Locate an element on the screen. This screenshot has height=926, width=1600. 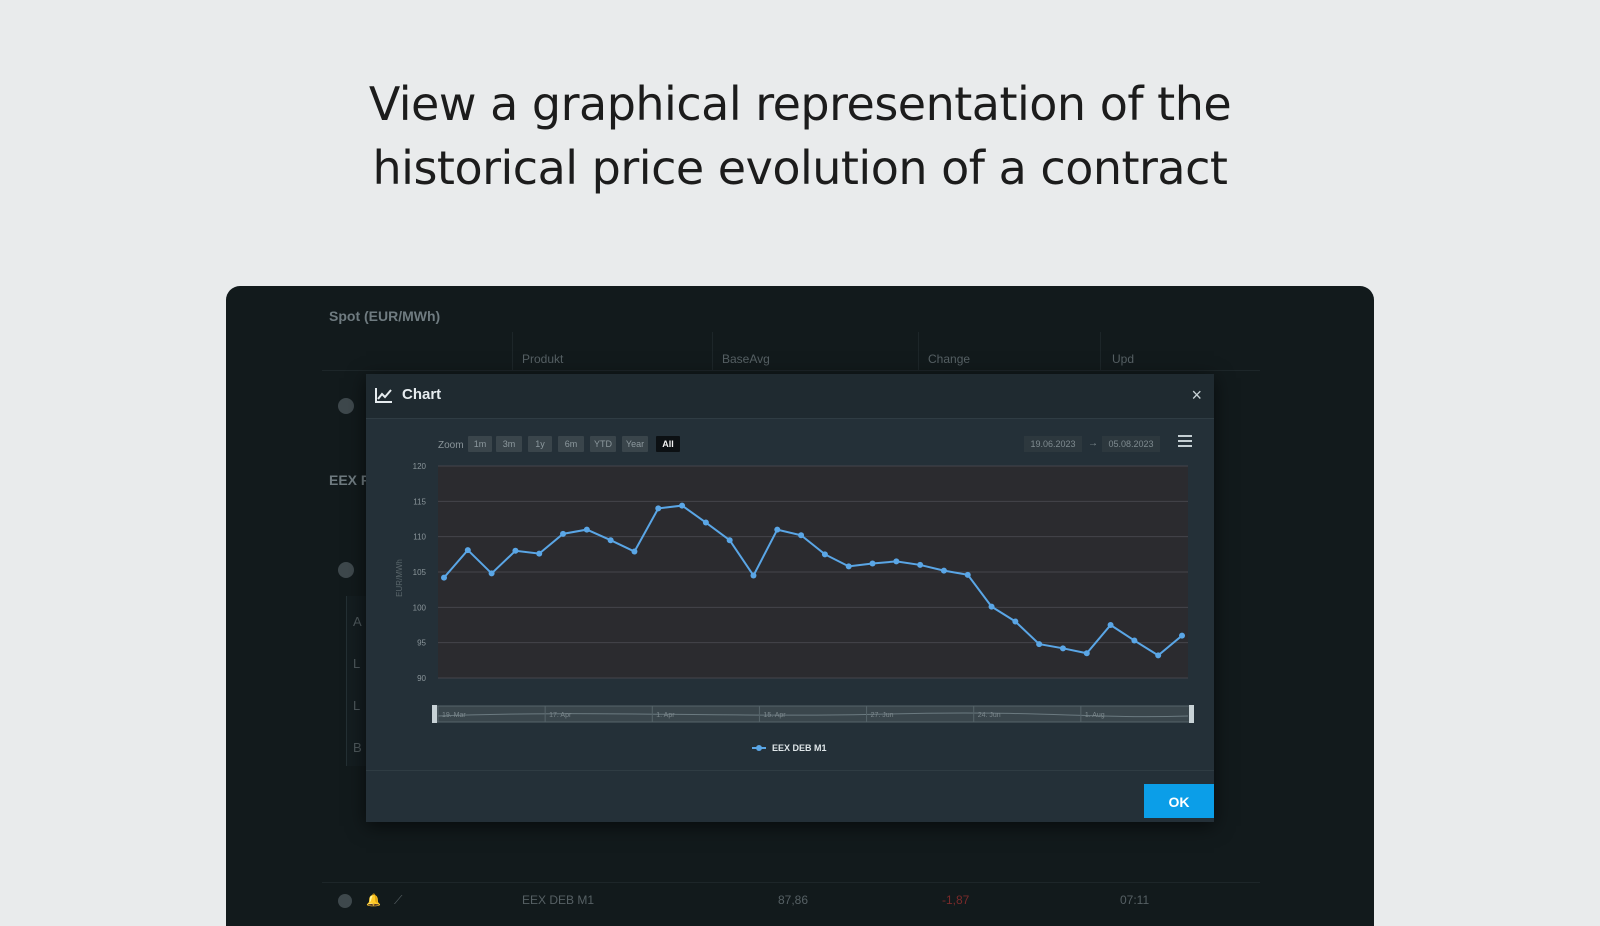
legend-label: EEX DEB M1 is located at coordinates (799, 748).